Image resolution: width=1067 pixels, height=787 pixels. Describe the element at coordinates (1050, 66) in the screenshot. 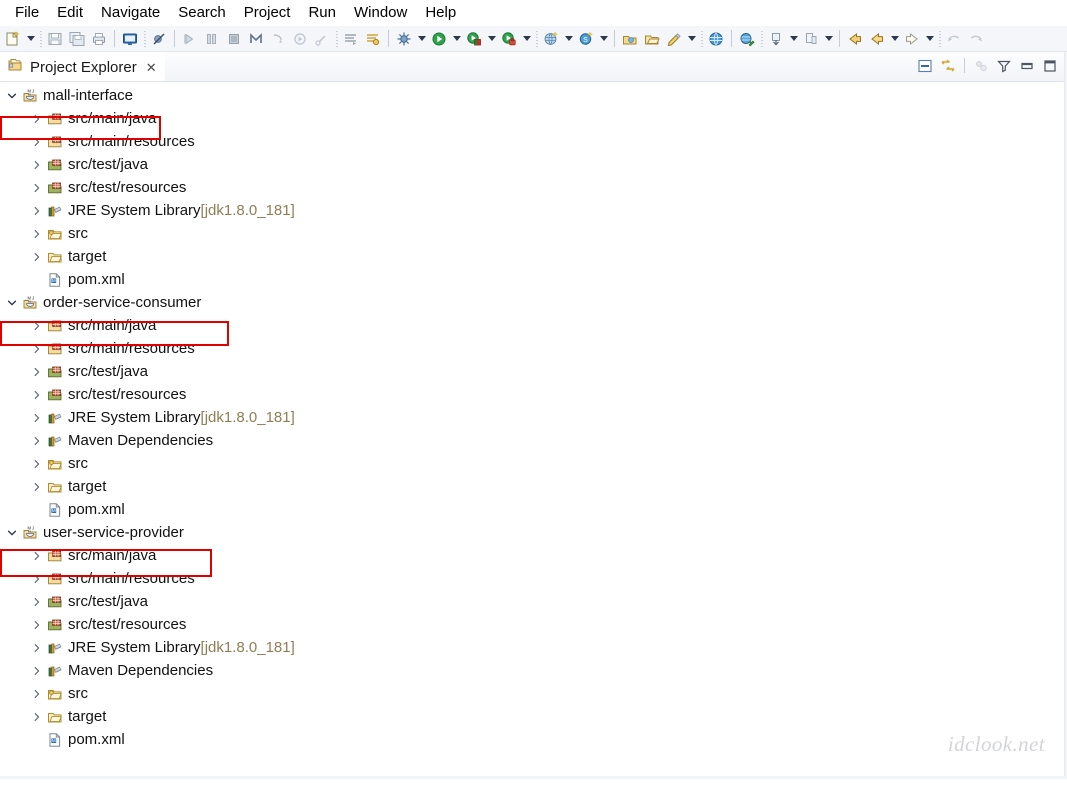

I see `maximize-icon` at that location.